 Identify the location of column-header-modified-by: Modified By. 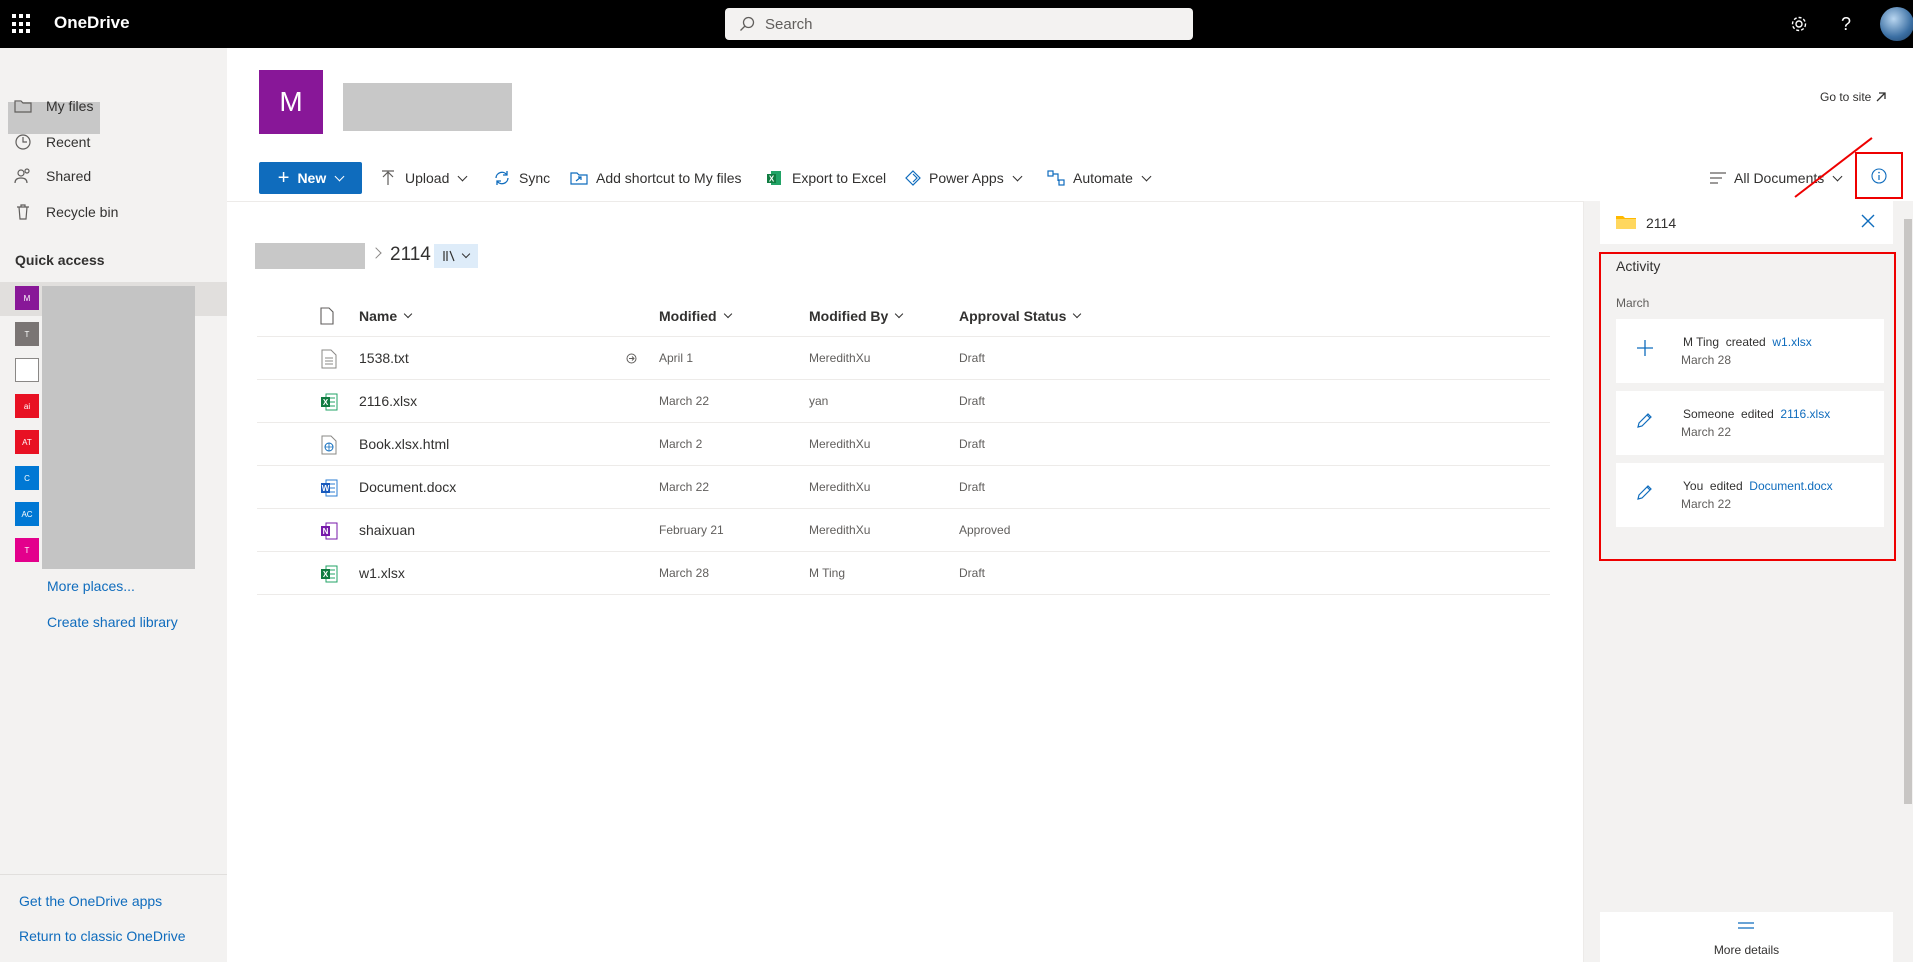
(856, 316).